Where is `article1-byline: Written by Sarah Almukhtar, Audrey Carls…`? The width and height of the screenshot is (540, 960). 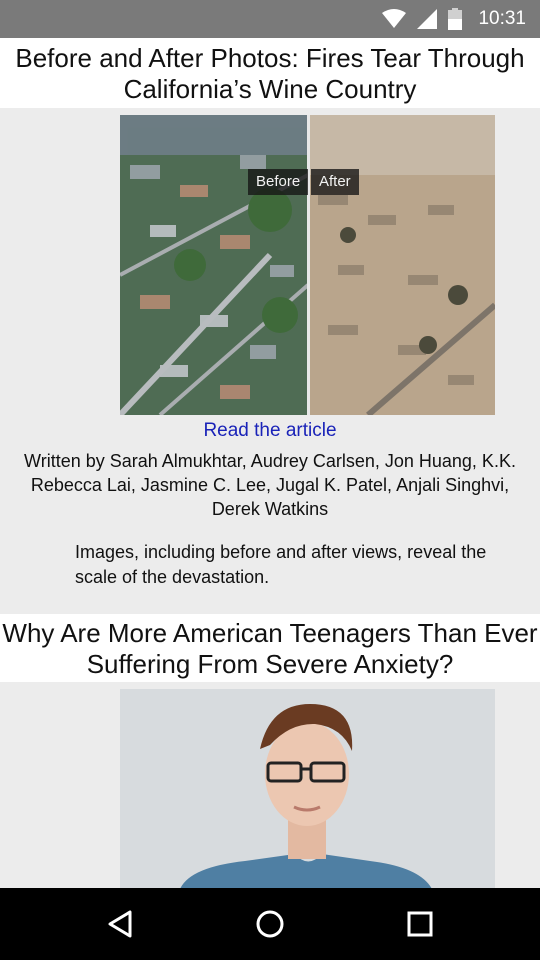 article1-byline: Written by Sarah Almukhtar, Audrey Carls… is located at coordinates (270, 485).